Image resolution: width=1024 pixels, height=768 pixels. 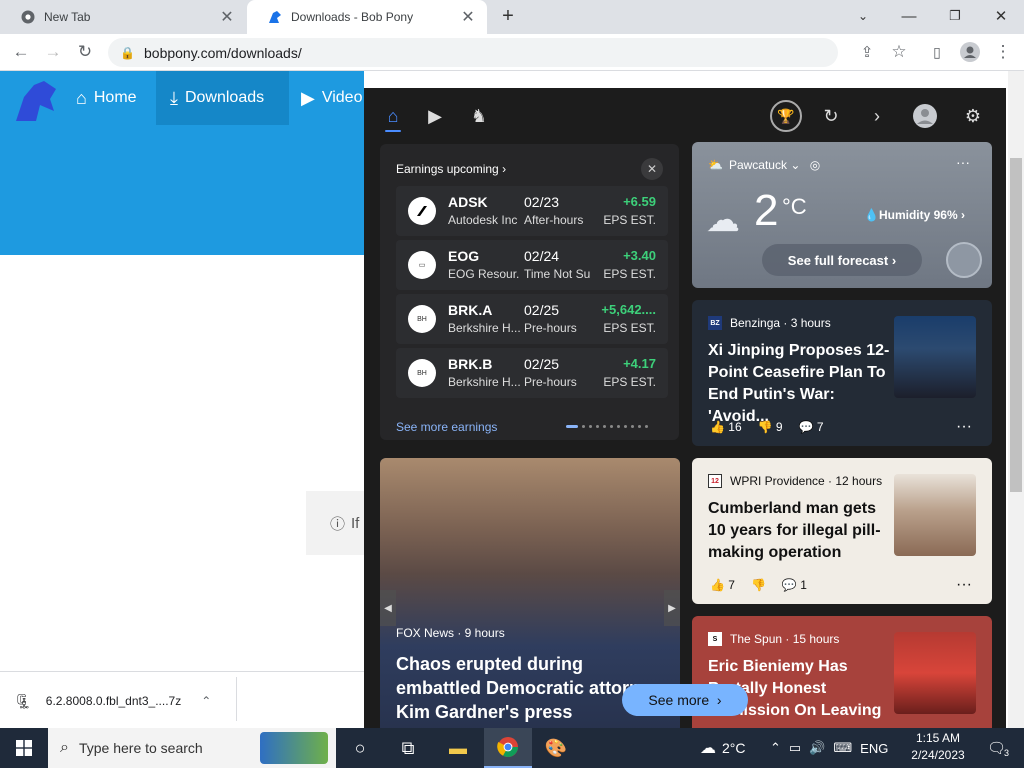 I want to click on location-globe-icon: ◎, so click(x=815, y=165).